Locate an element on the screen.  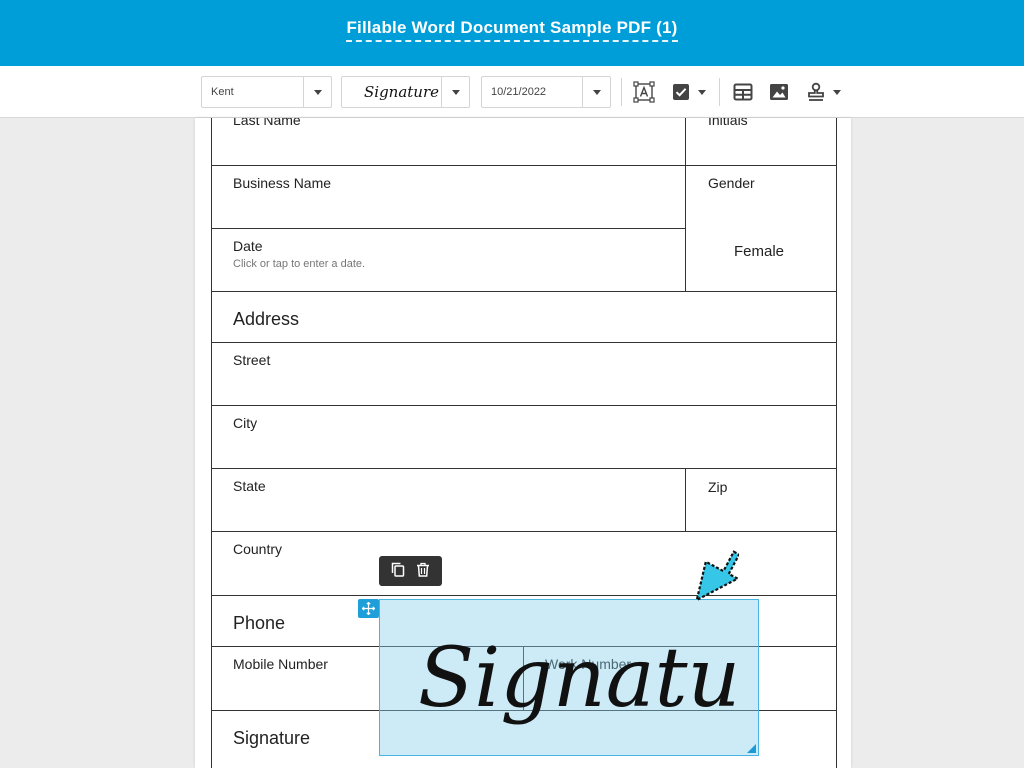
font-select-value: Kent is located at coordinates (222, 92).